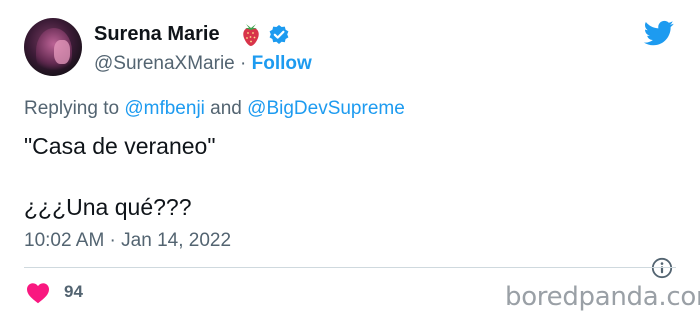  Describe the element at coordinates (326, 108) in the screenshot. I see `mention-link: @BigDevSupreme` at that location.